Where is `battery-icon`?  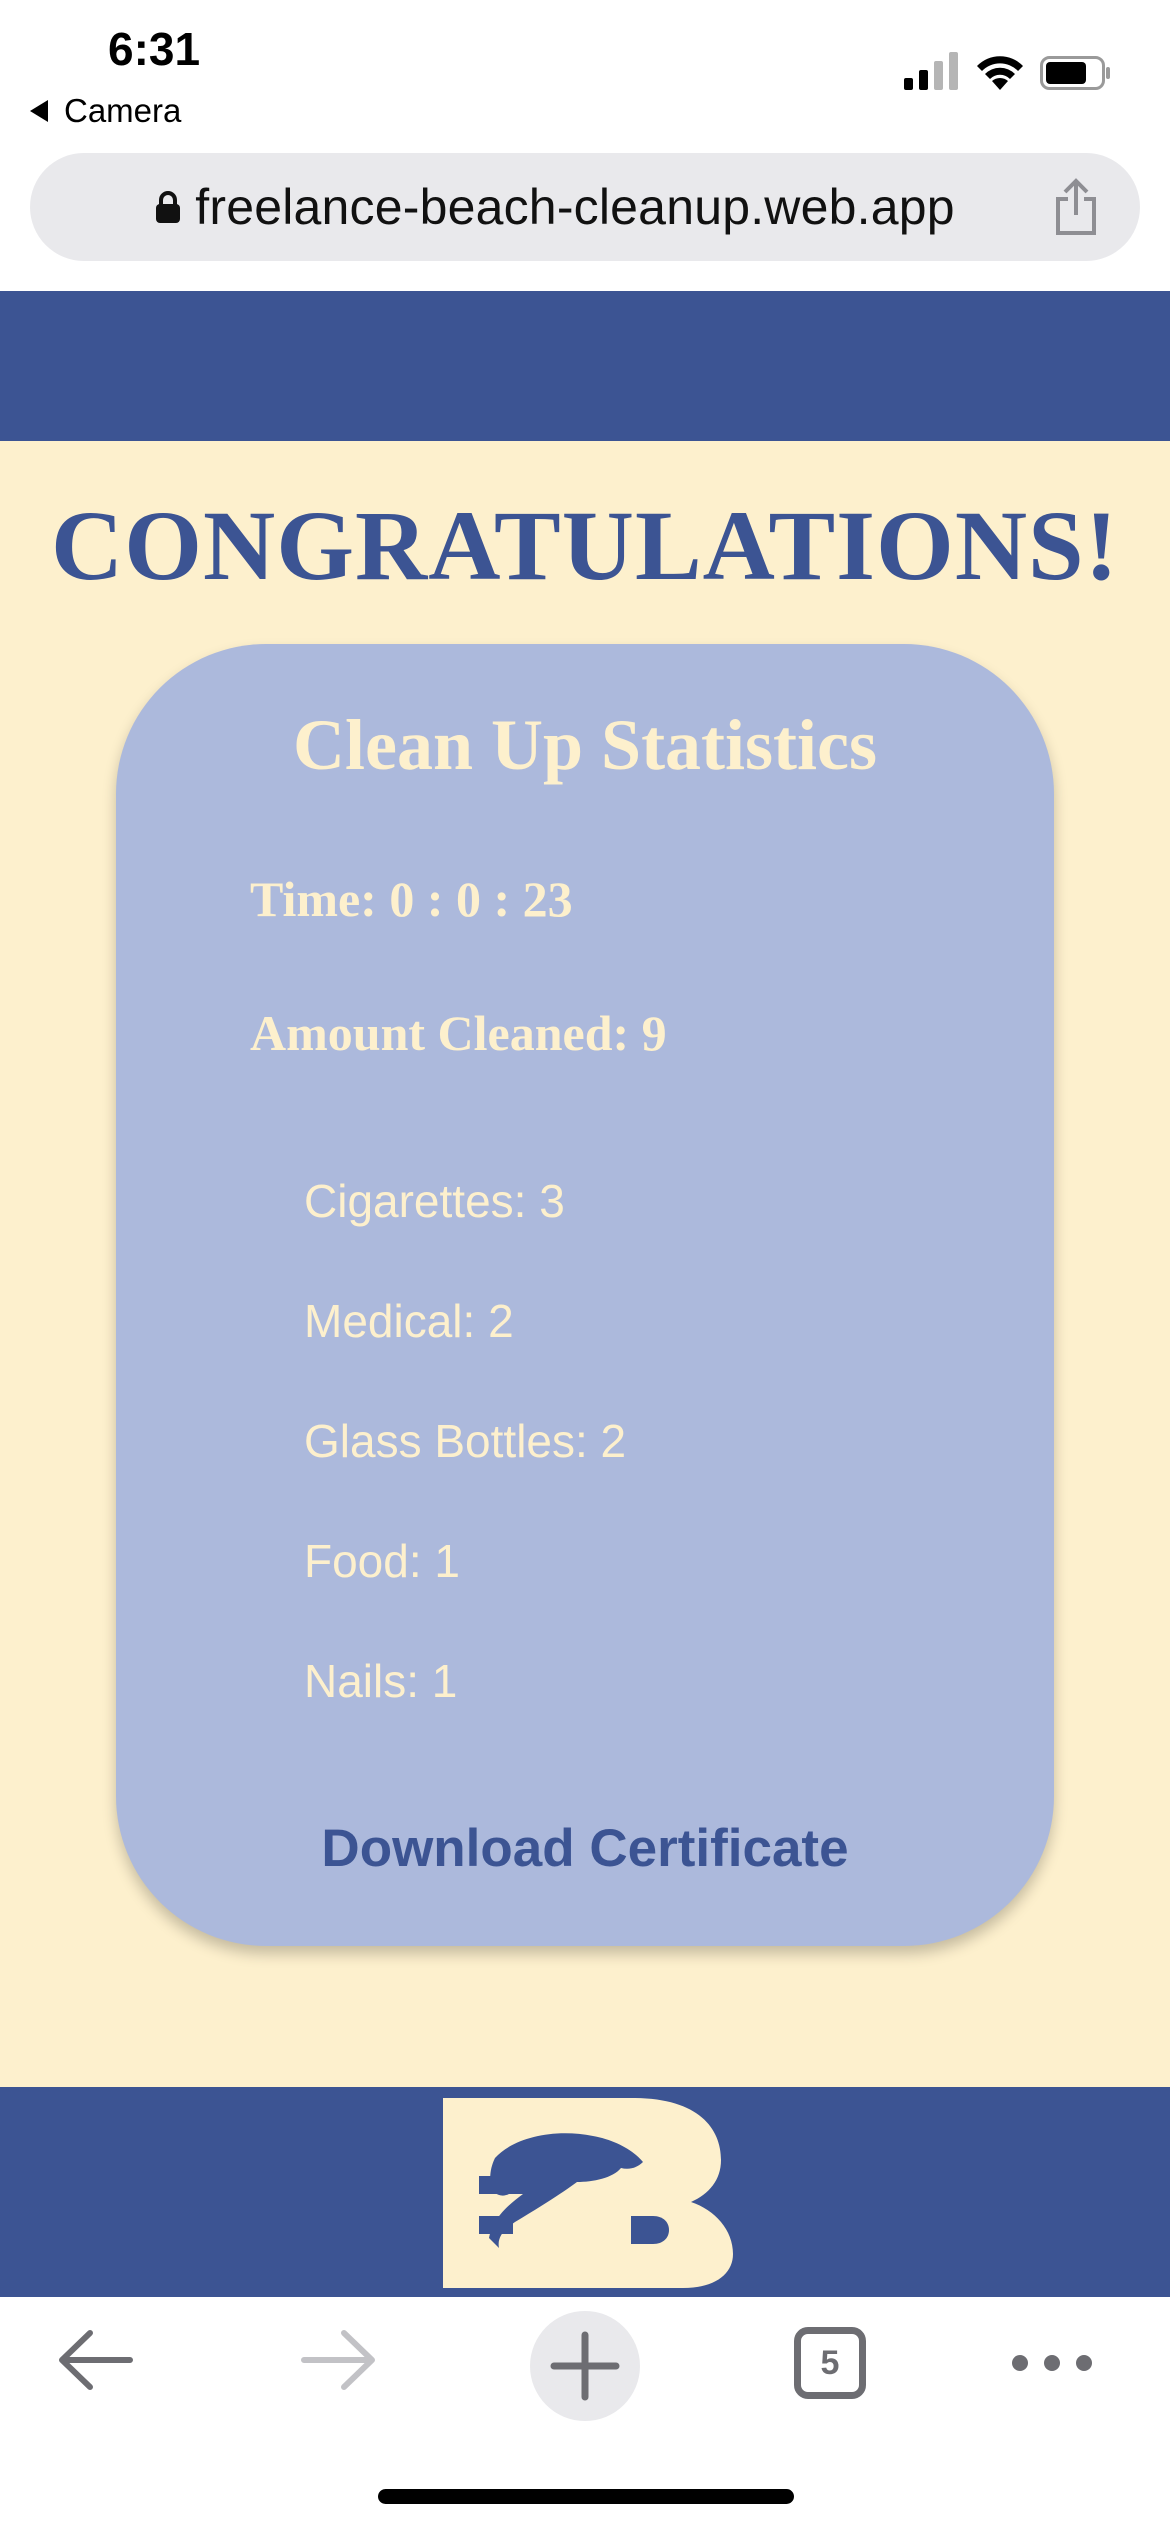 battery-icon is located at coordinates (1075, 73).